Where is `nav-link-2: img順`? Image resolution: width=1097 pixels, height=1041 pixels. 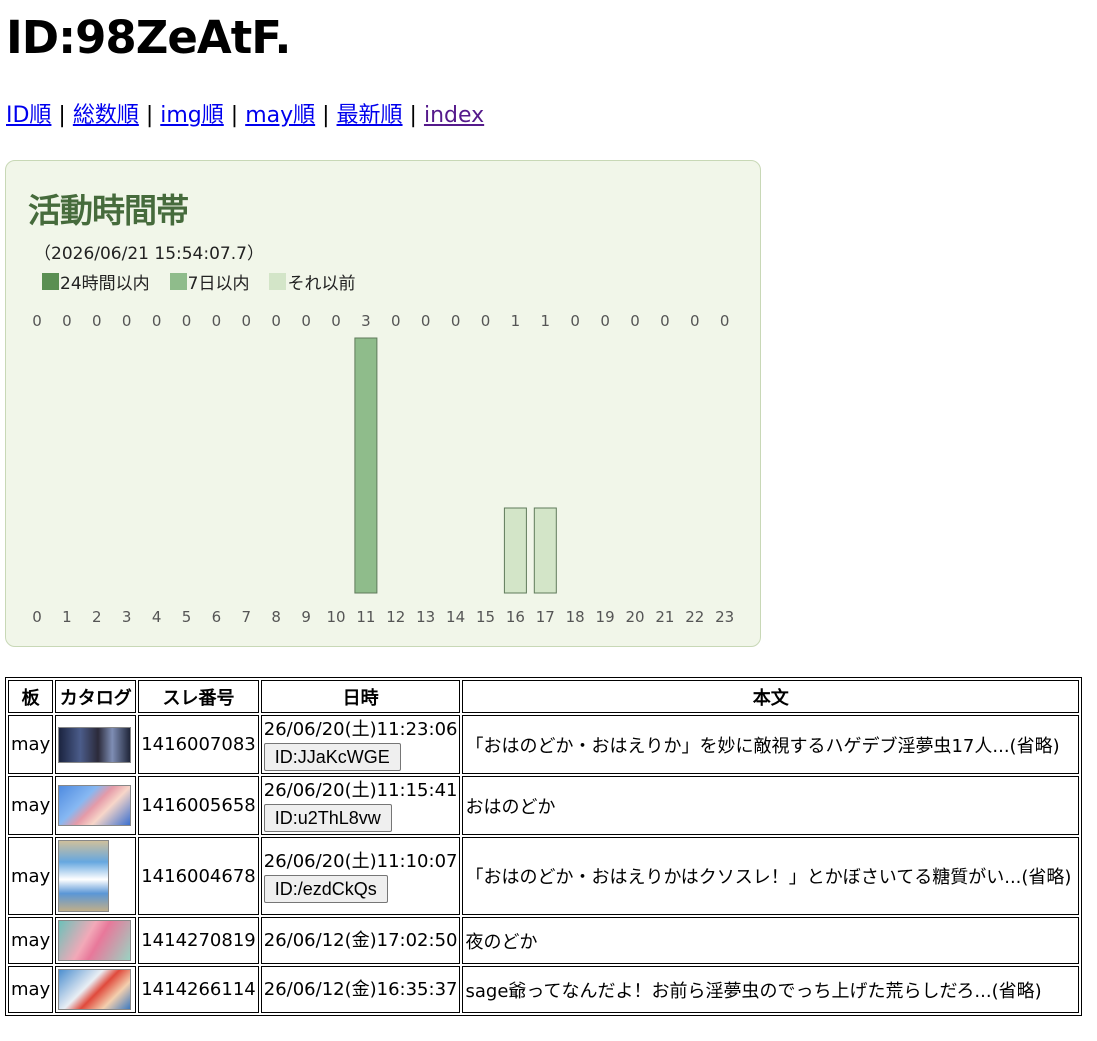
nav-link-2: img順 is located at coordinates (192, 115).